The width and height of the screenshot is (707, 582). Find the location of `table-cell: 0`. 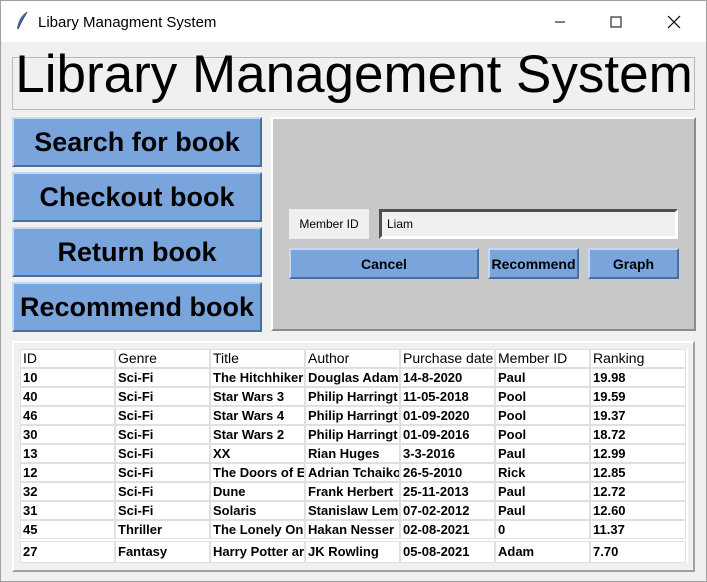

table-cell: 0 is located at coordinates (542, 529).